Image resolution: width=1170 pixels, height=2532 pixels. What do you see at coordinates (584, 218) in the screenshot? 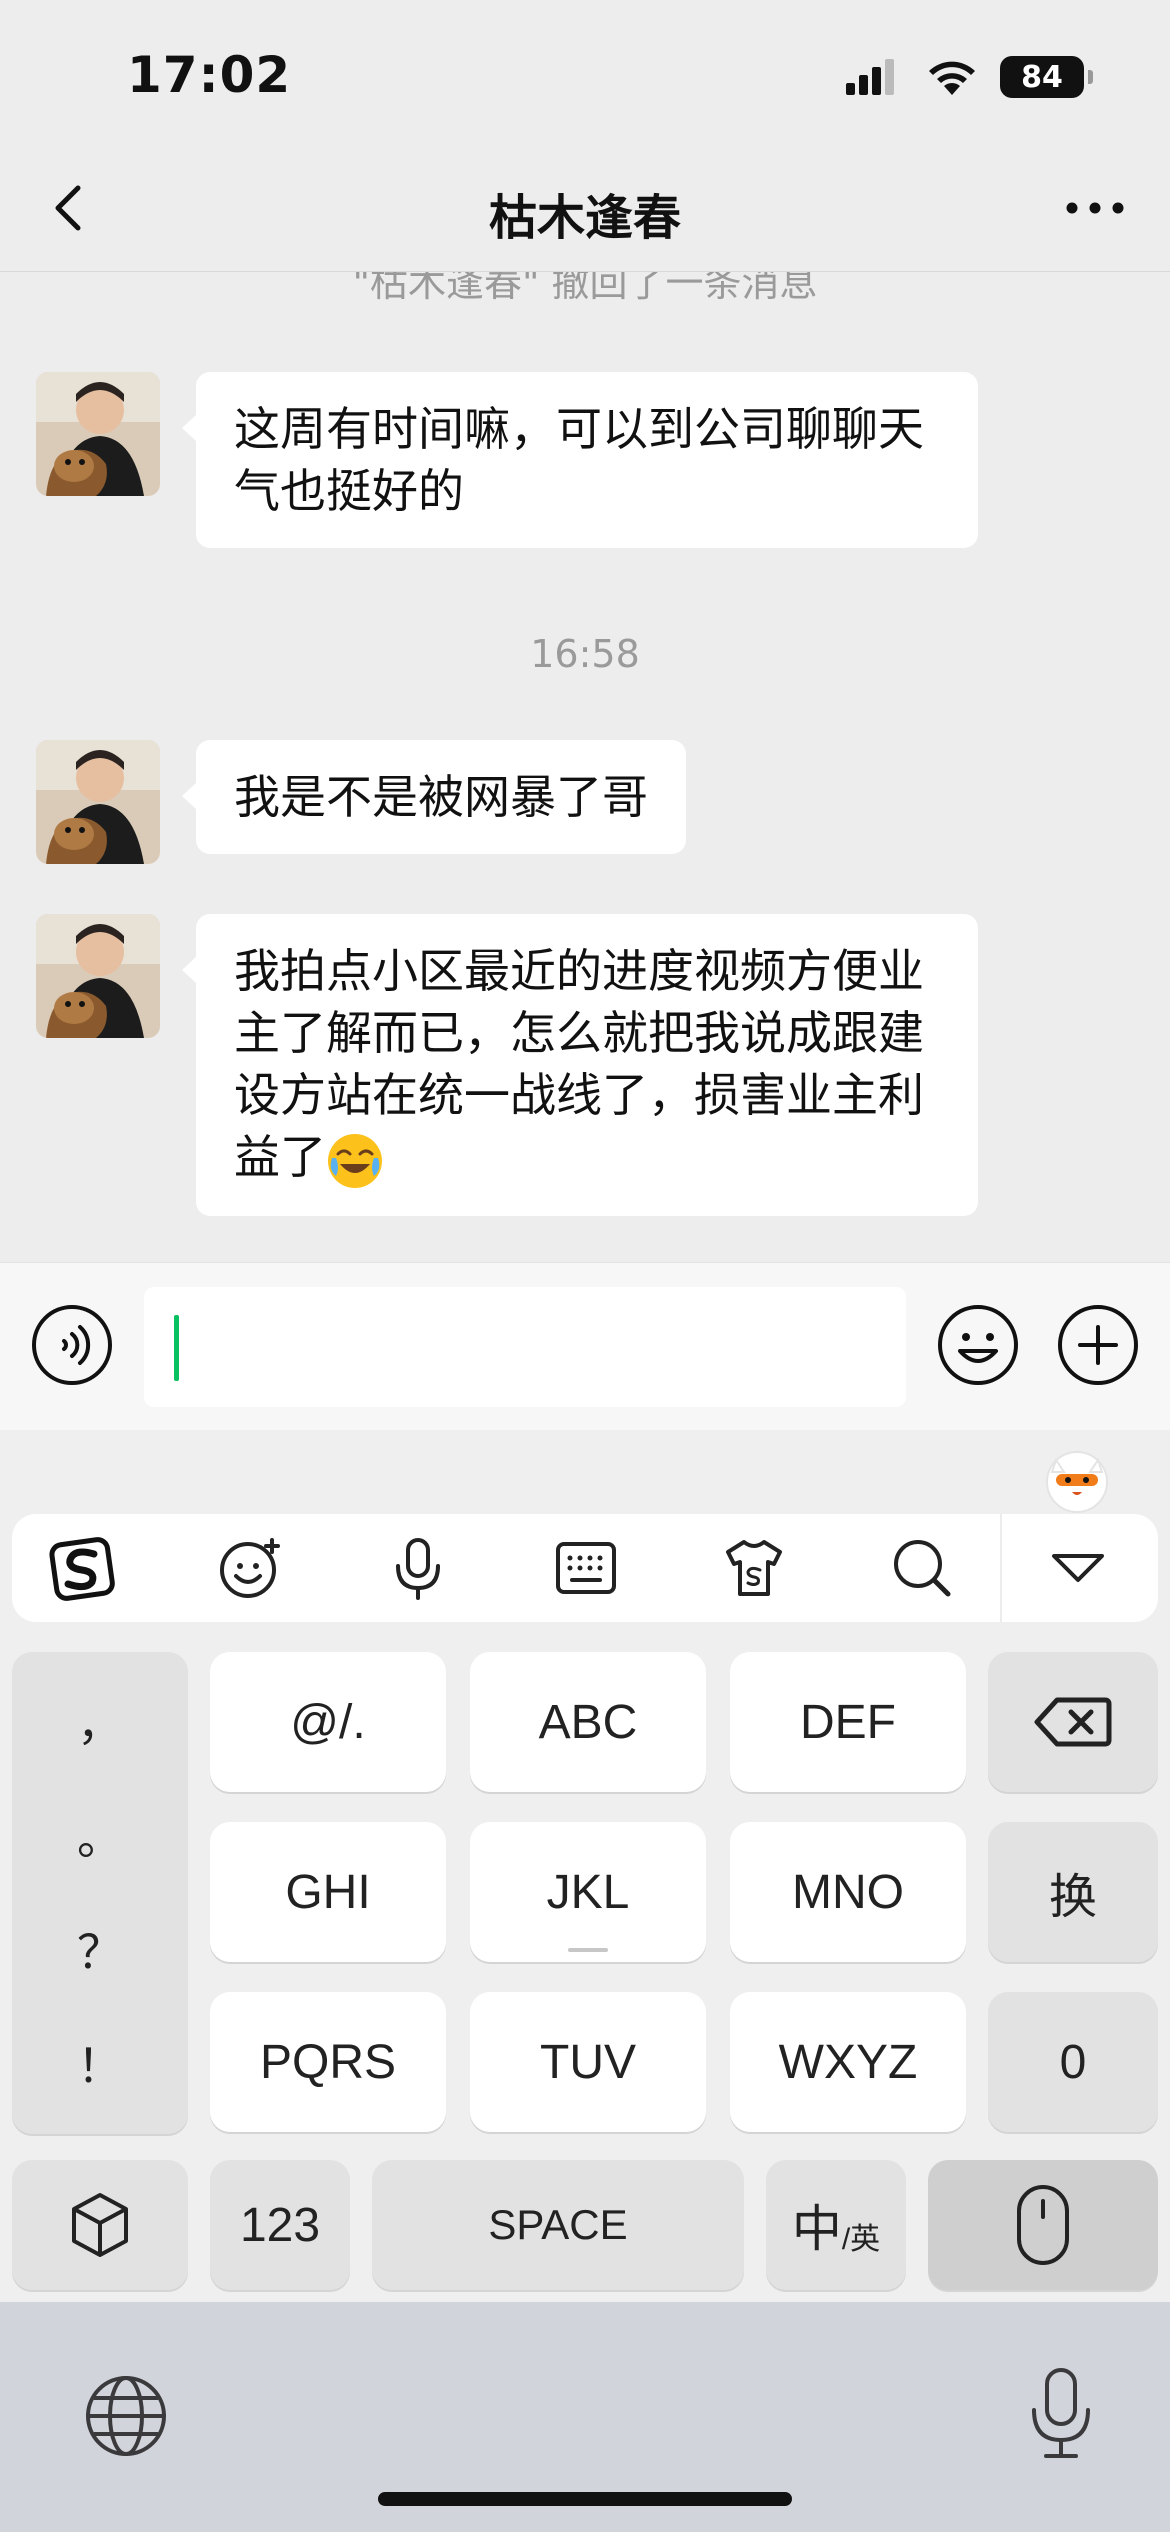
I see `chat-title: 枯木逢春` at bounding box center [584, 218].